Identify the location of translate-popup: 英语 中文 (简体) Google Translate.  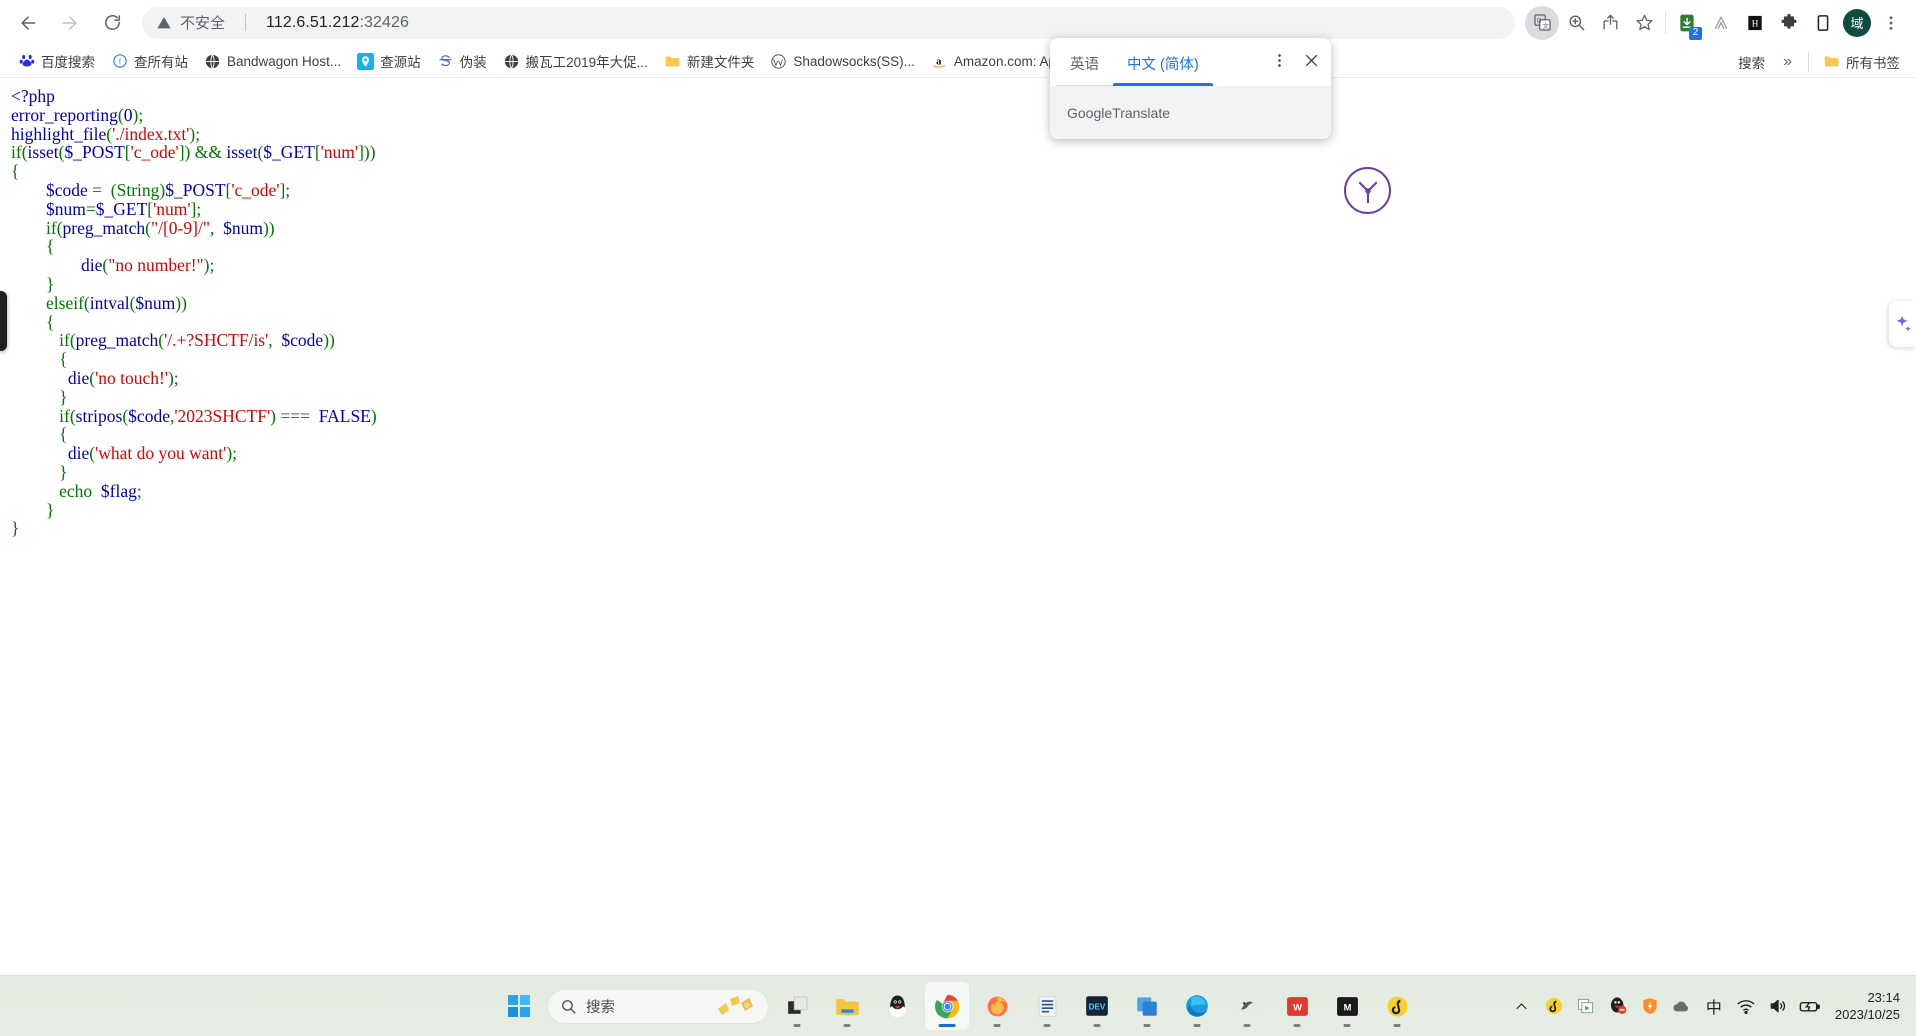
(1190, 88).